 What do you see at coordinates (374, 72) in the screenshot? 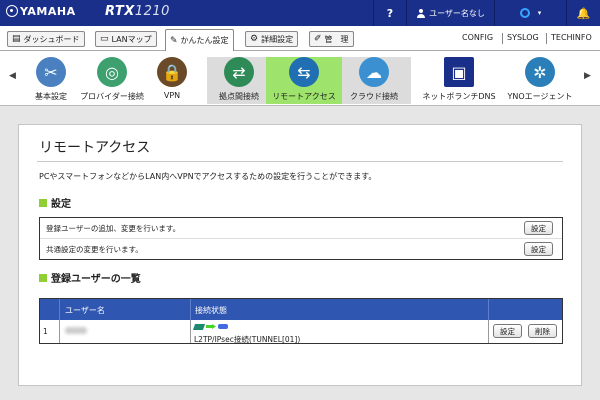
I see `cloud-icon: ☁` at bounding box center [374, 72].